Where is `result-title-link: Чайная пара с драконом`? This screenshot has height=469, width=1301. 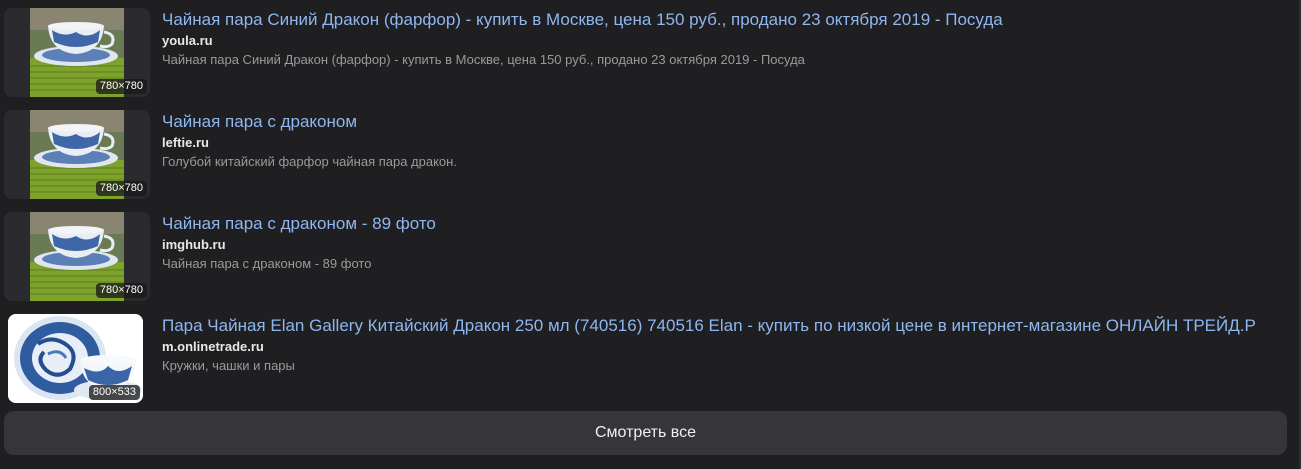
result-title-link: Чайная пара с драконом is located at coordinates (711, 121).